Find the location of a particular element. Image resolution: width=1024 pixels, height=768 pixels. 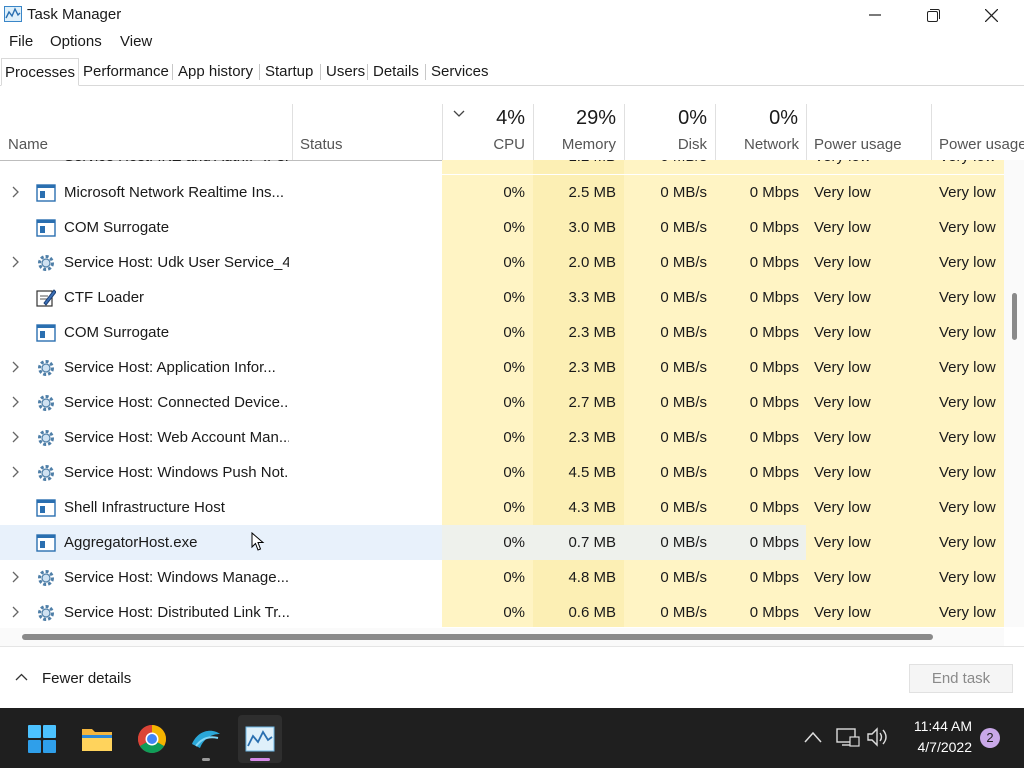

vertical-scroll-thumb is located at coordinates (1014, 316).